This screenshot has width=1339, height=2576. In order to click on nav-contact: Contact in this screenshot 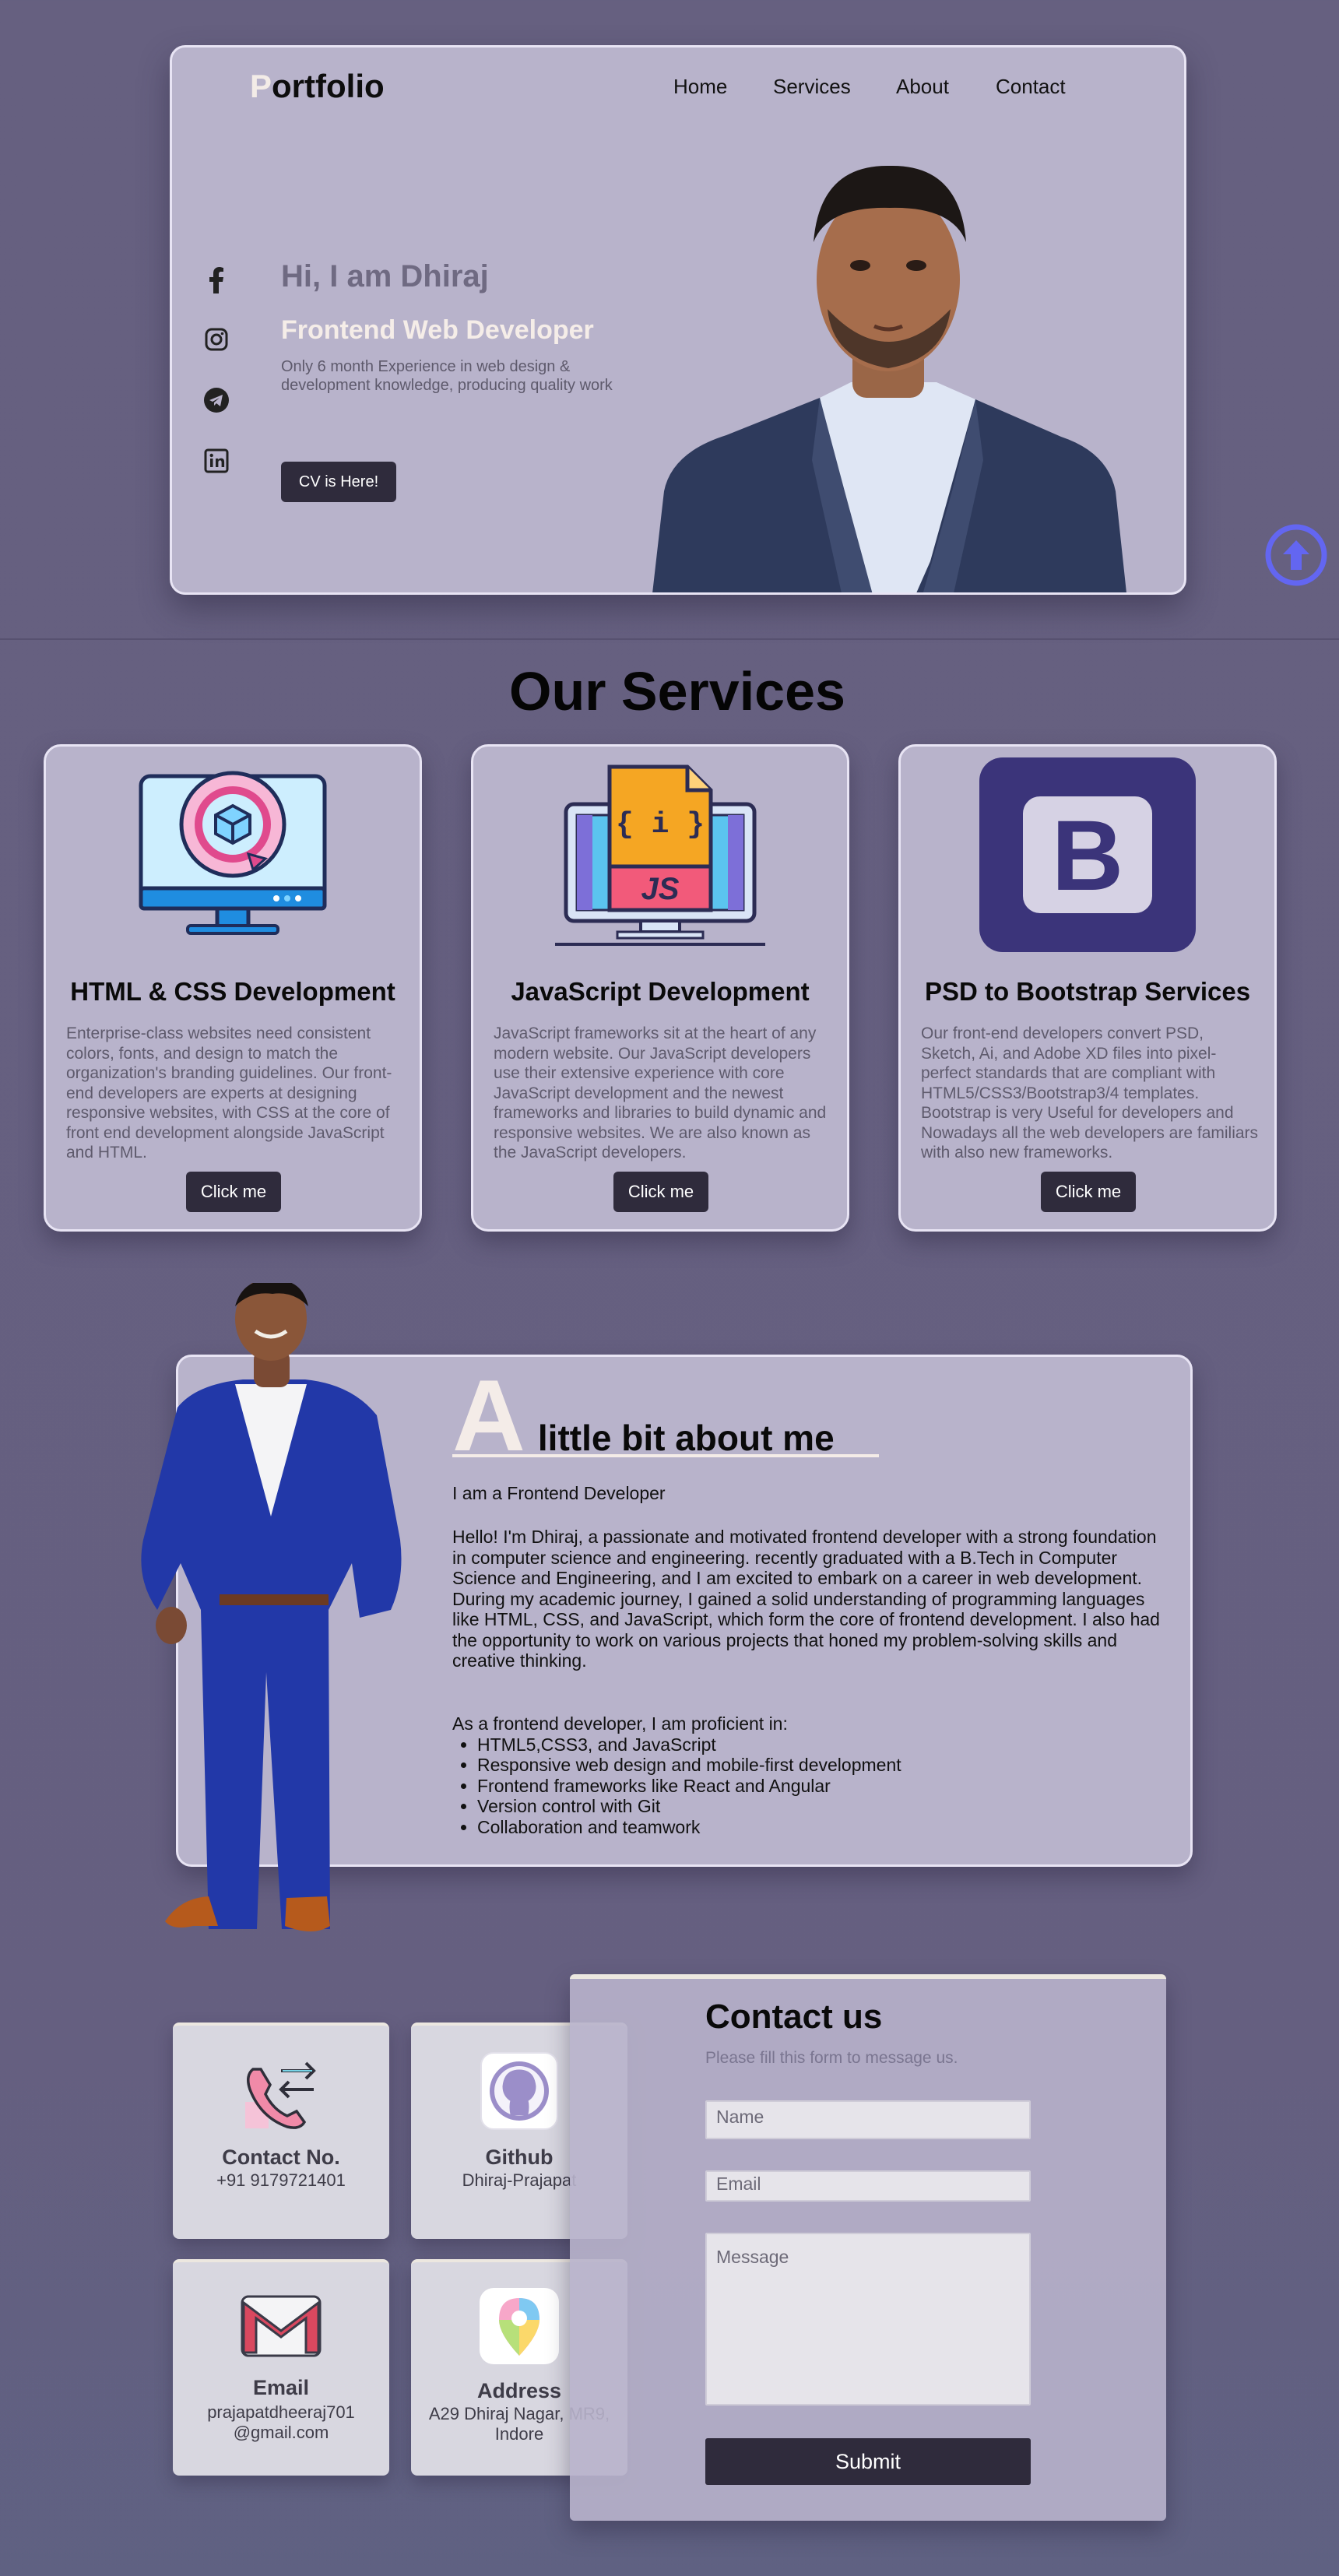, I will do `click(1031, 87)`.